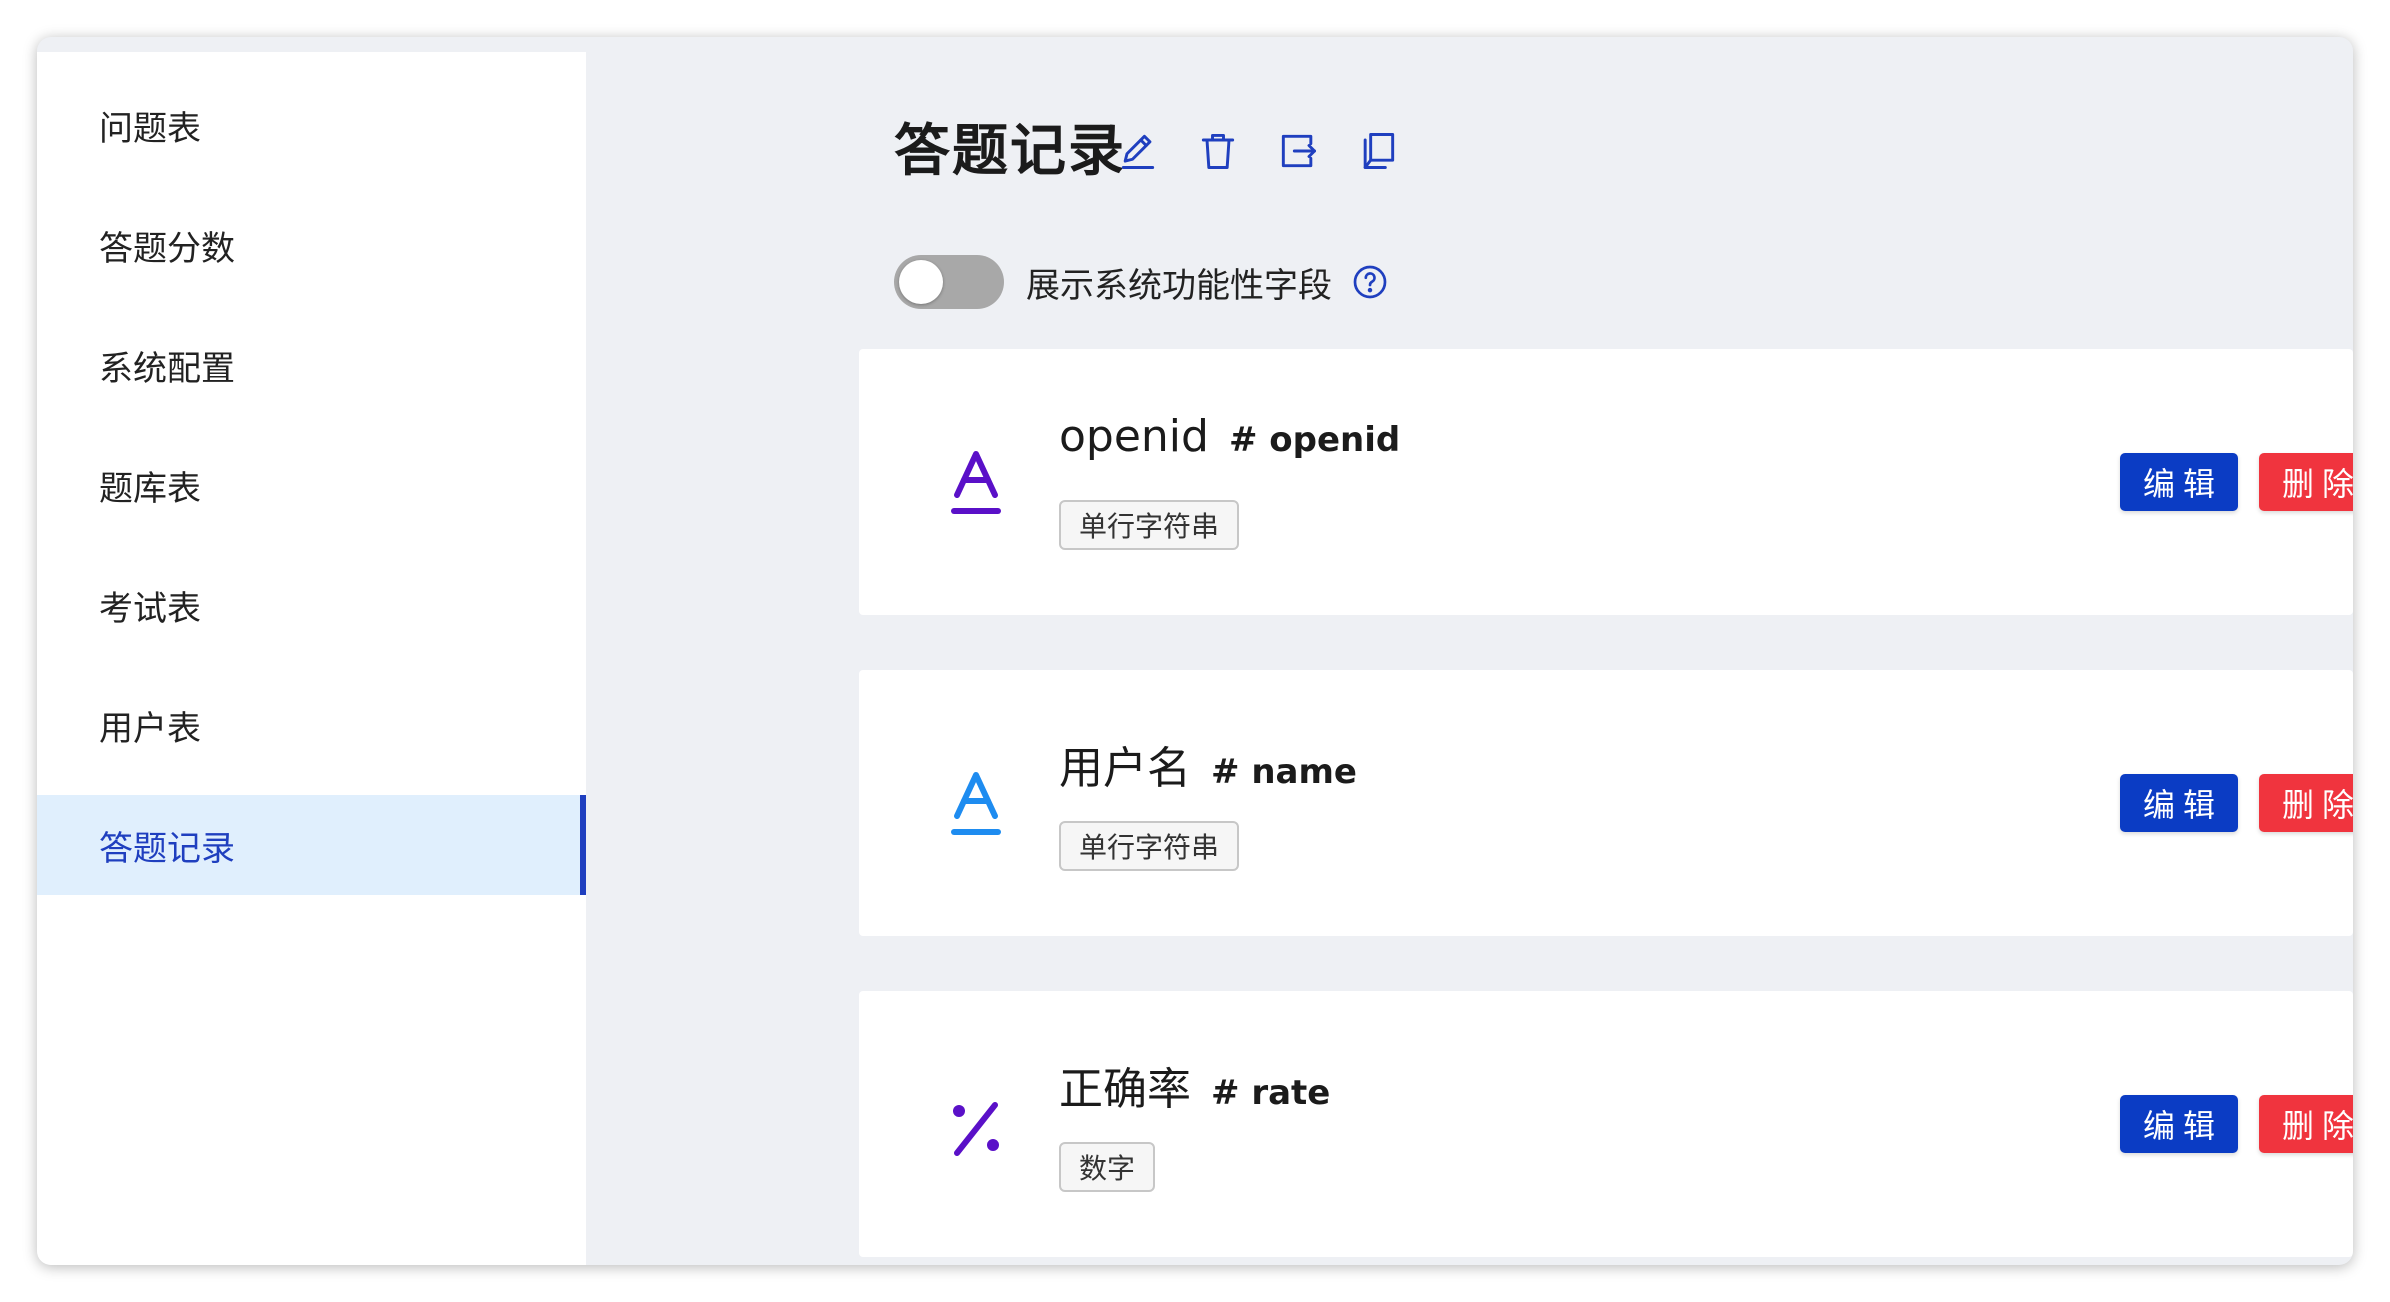 This screenshot has width=2390, height=1302. Describe the element at coordinates (311, 485) in the screenshot. I see `sidebar-item-question-bank: 题库表` at that location.